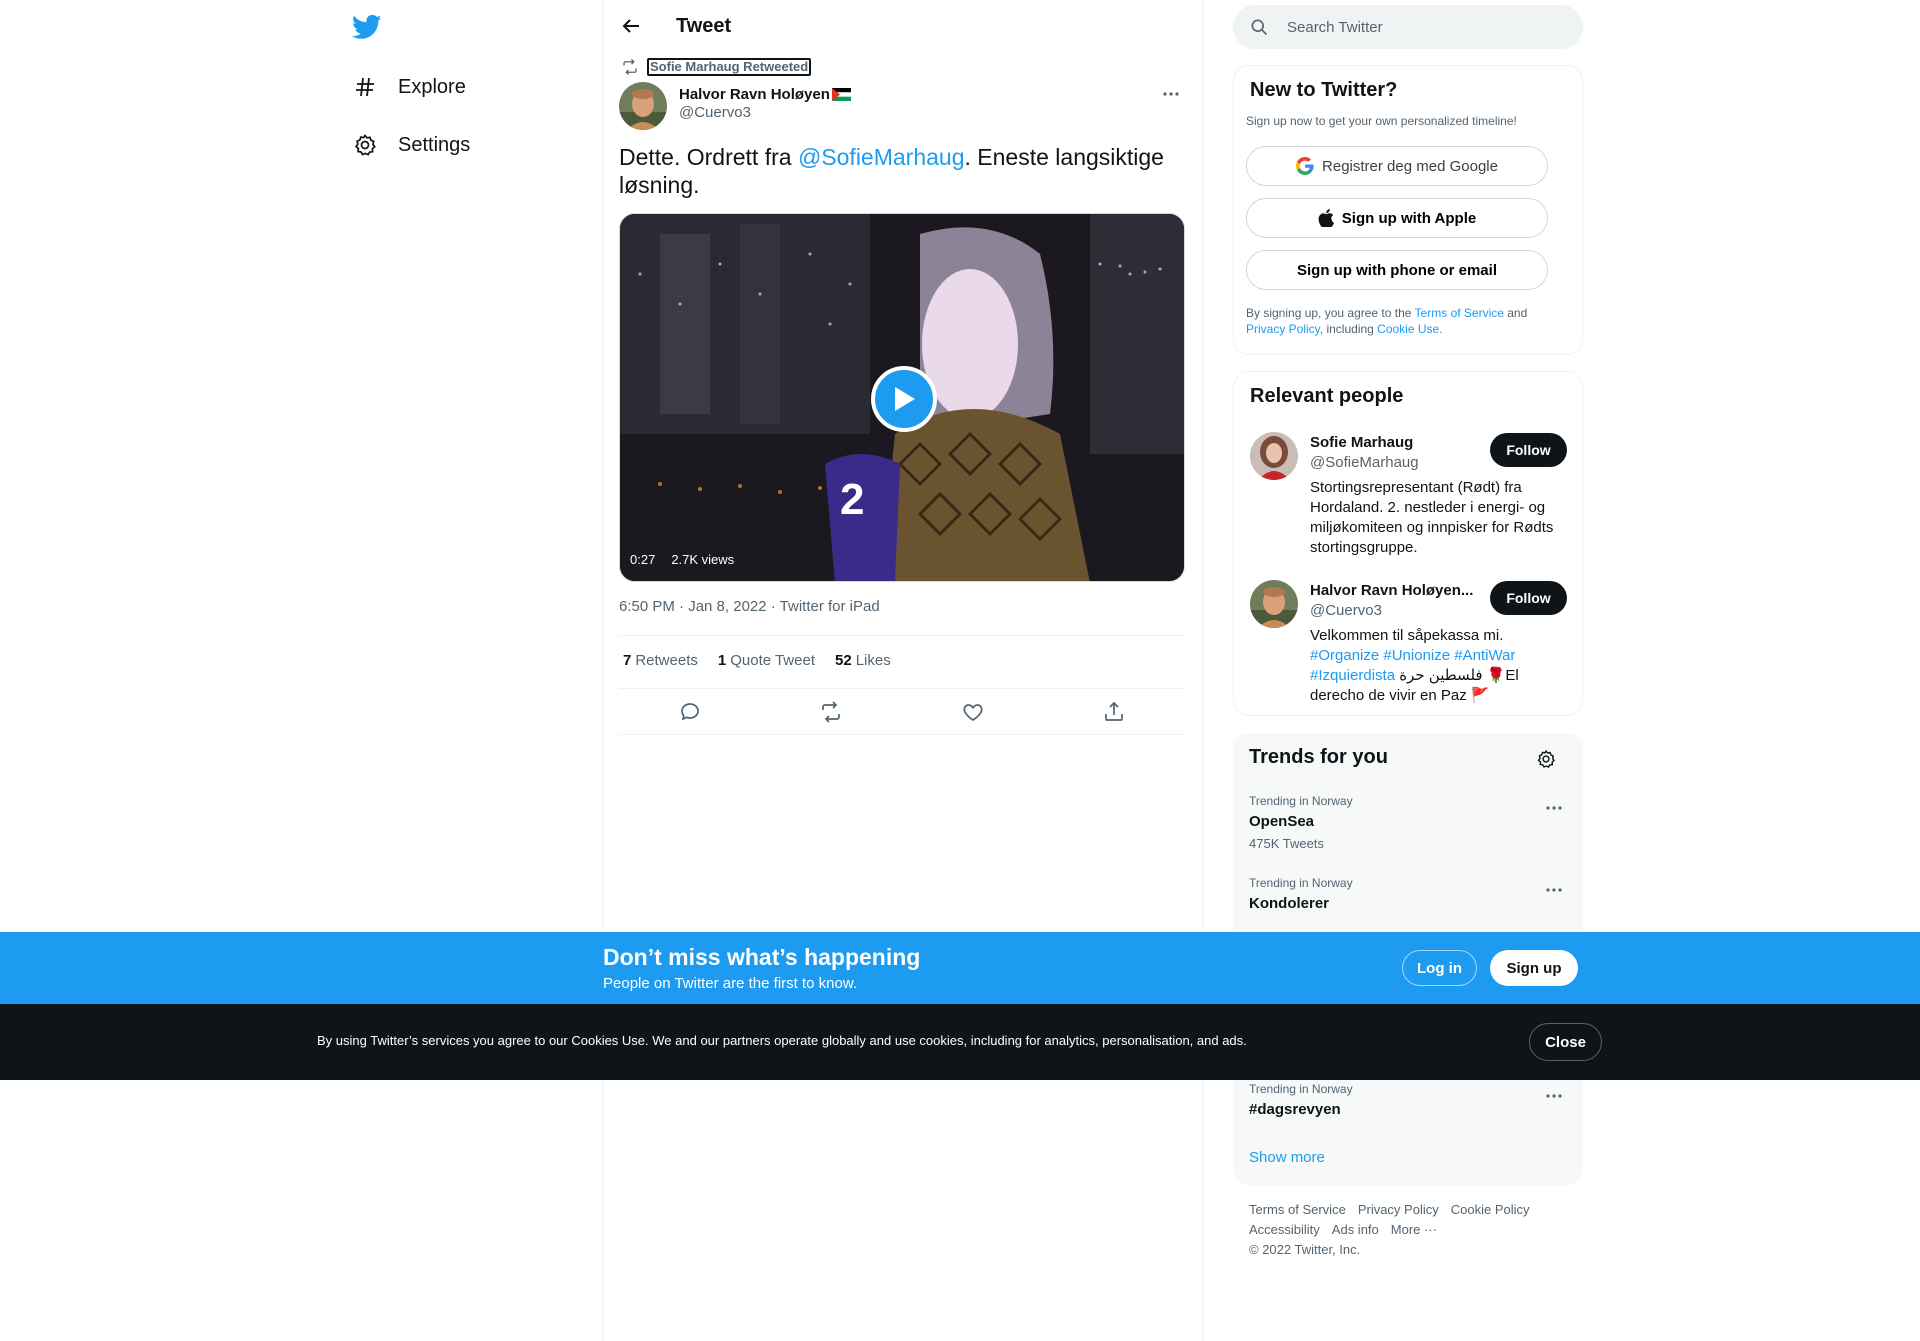  Describe the element at coordinates (1283, 329) in the screenshot. I see `privacy-policy-link: Privacy Policy` at that location.